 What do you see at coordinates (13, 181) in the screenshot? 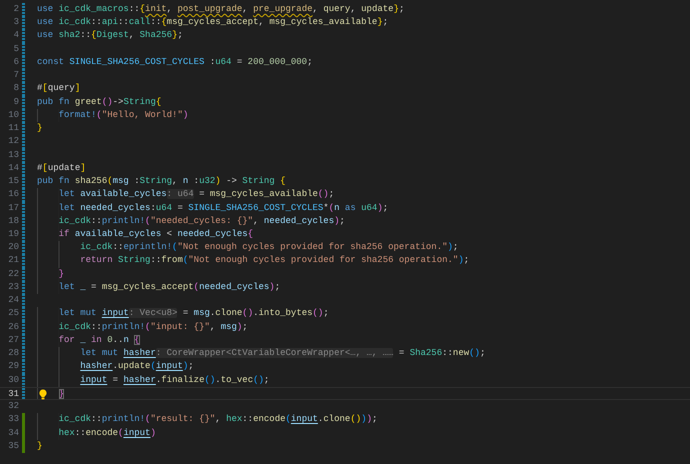
I see `line-number: 15` at bounding box center [13, 181].